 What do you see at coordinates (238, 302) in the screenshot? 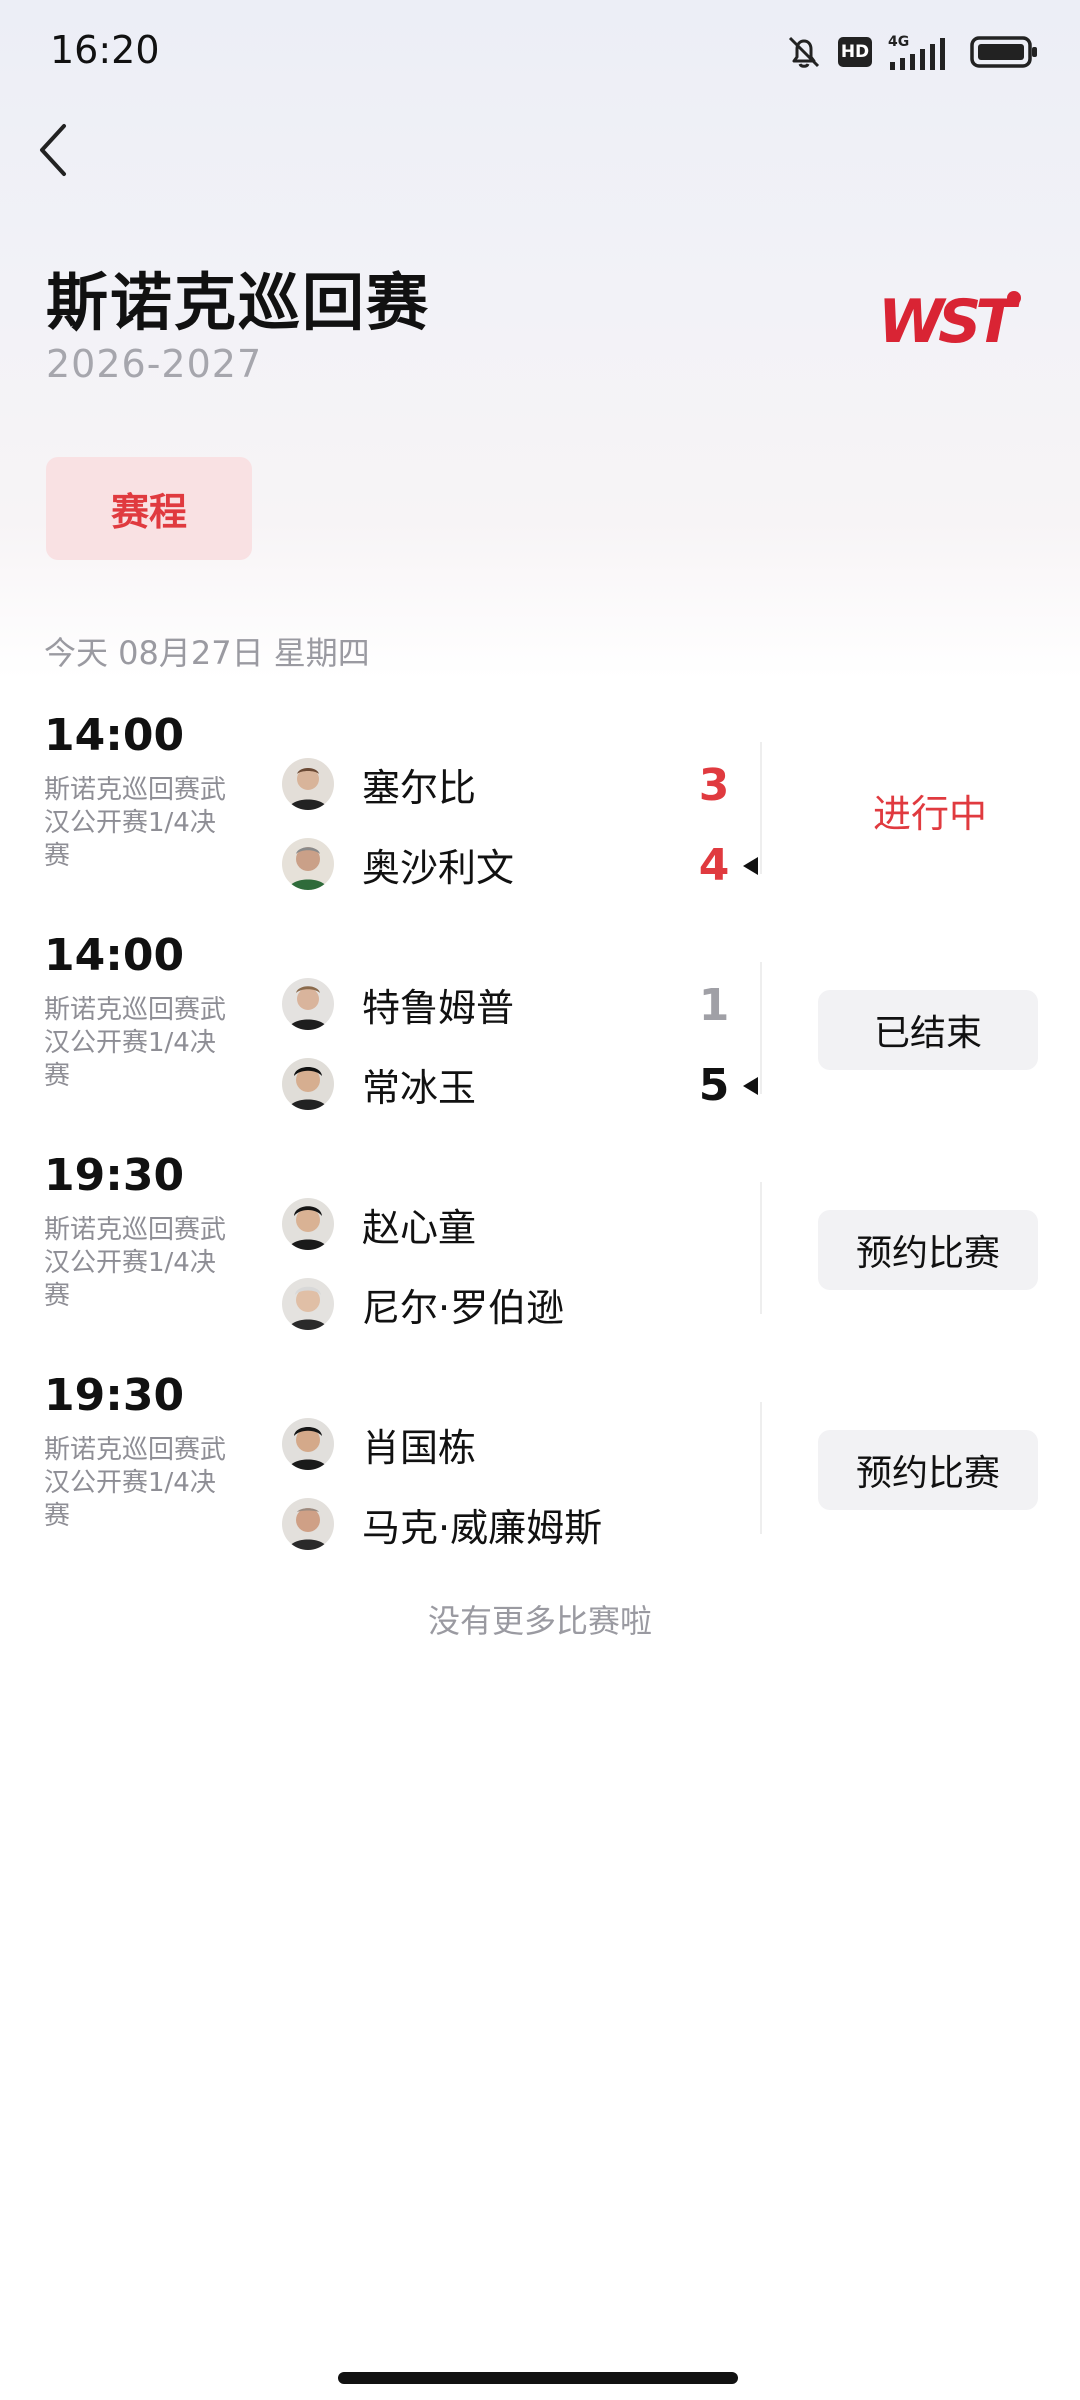
I see `page-title: 斯诺克巡回赛` at bounding box center [238, 302].